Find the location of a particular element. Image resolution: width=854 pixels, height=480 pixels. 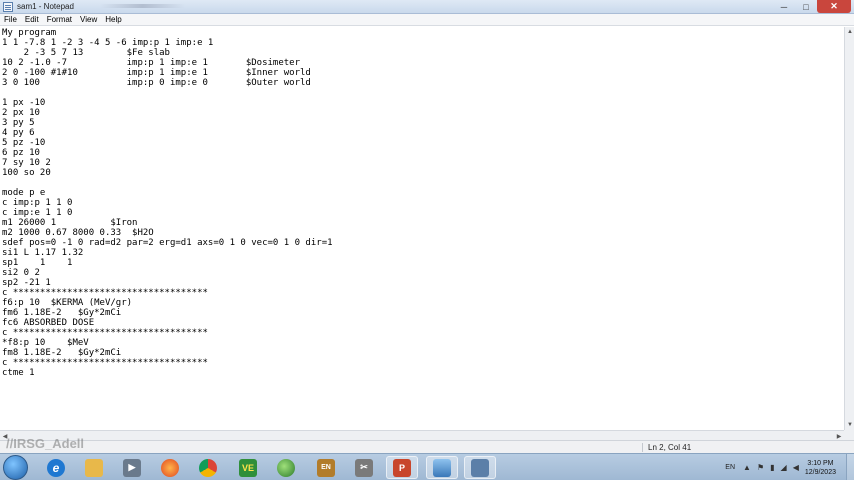

scroll-down-icon: ▼ is located at coordinates (850, 425).